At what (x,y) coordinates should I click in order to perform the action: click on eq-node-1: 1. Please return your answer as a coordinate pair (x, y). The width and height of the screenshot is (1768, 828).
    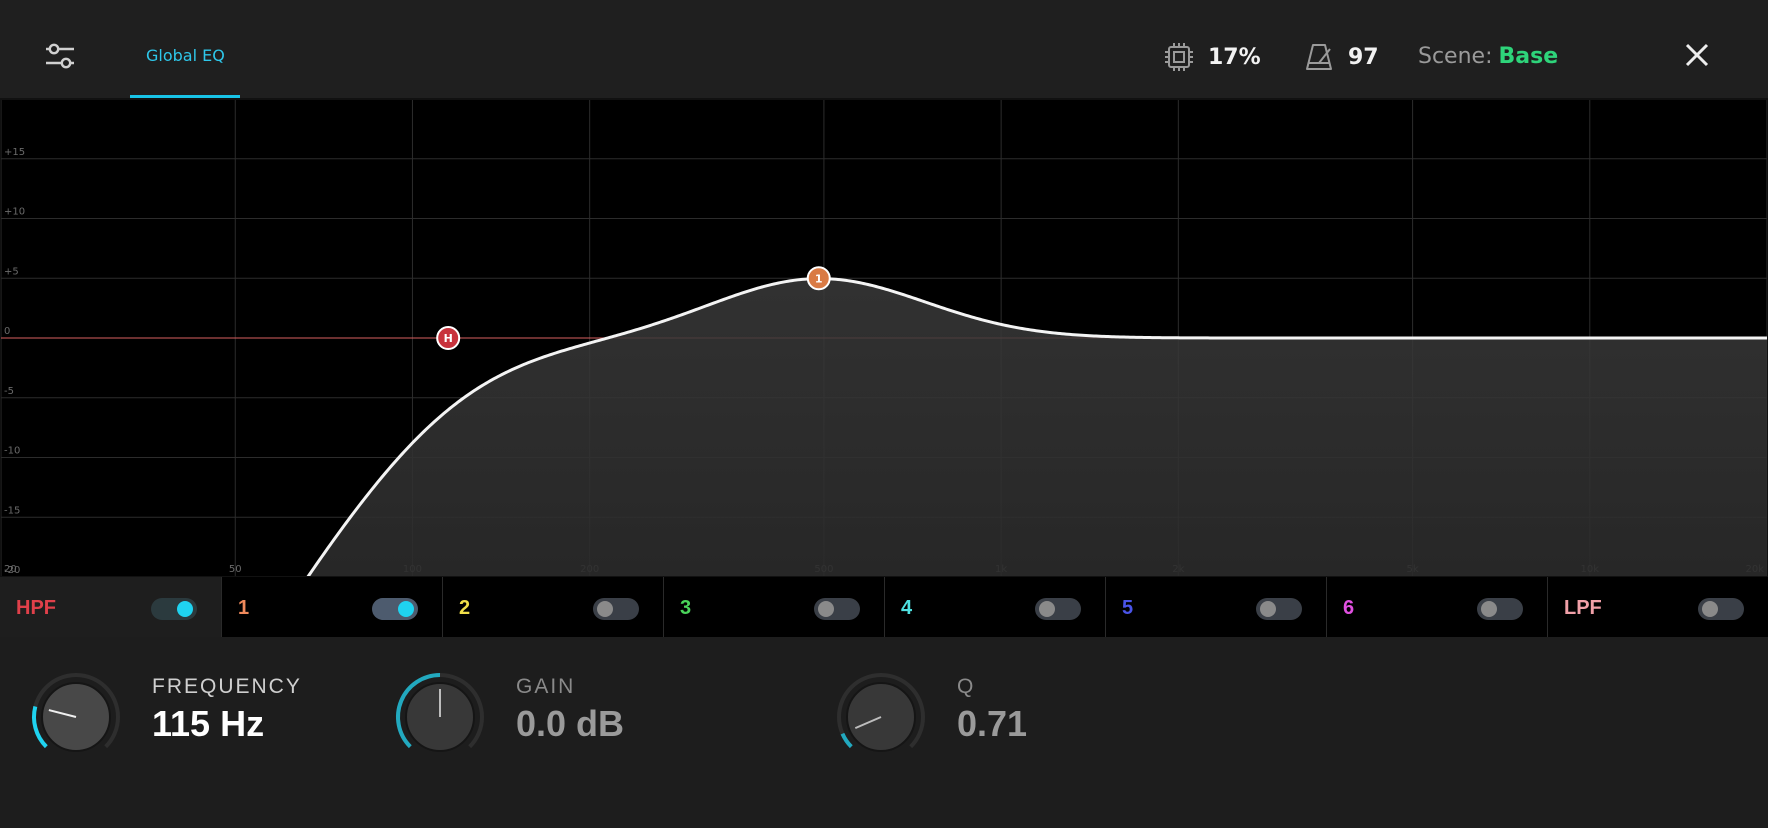
    Looking at the image, I should click on (818, 278).